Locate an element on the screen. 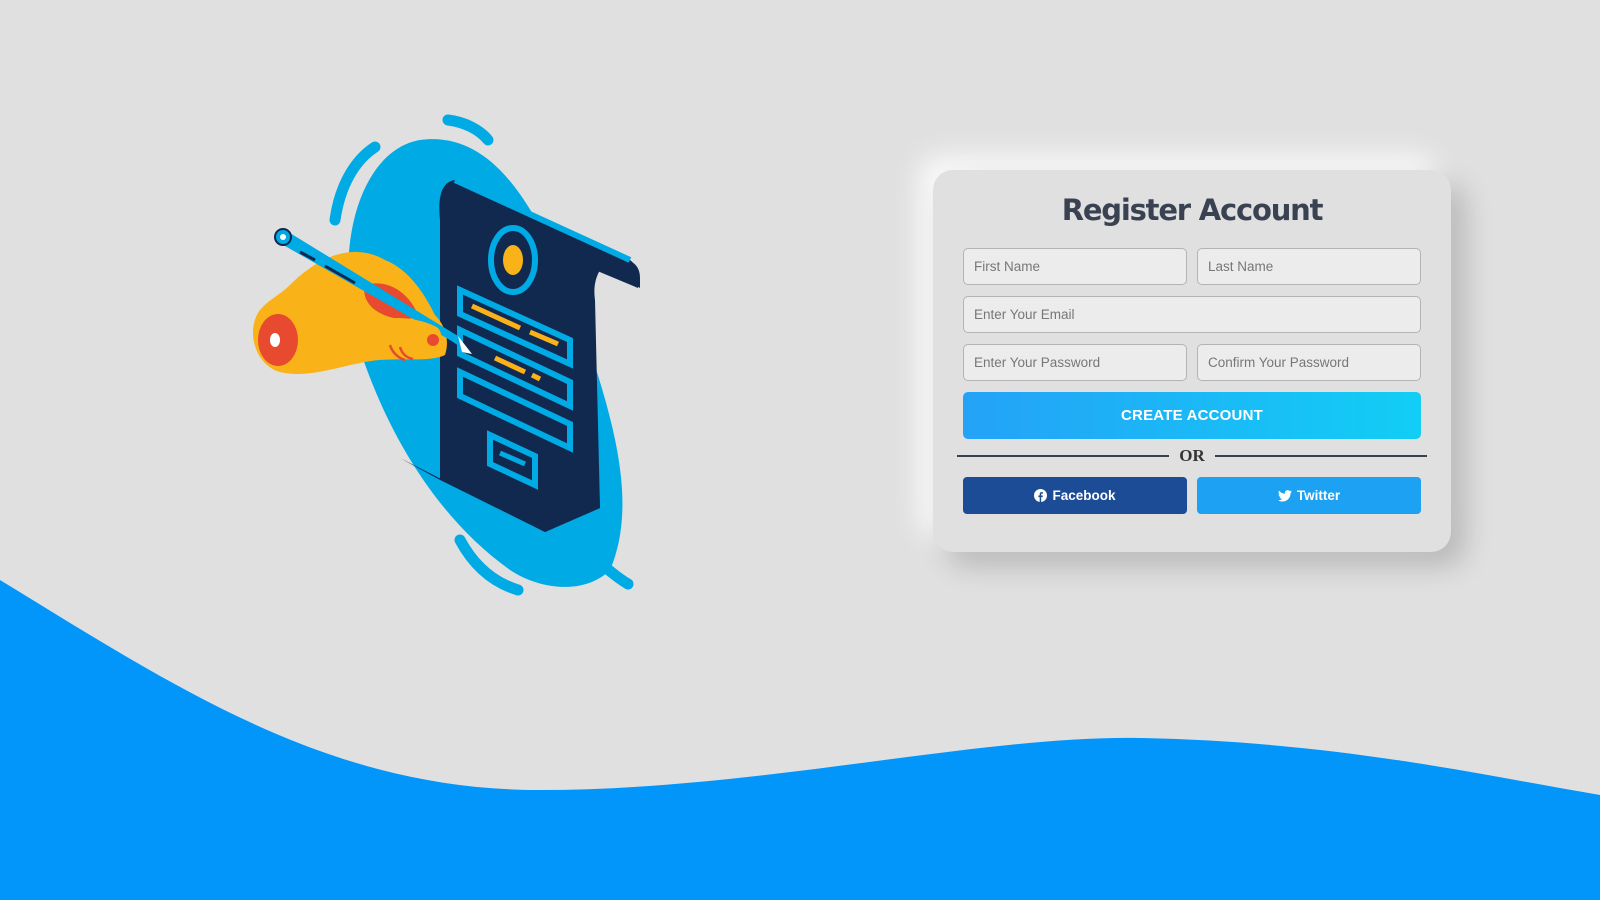 The width and height of the screenshot is (1600, 900). facebook-button: Facebook is located at coordinates (1075, 495).